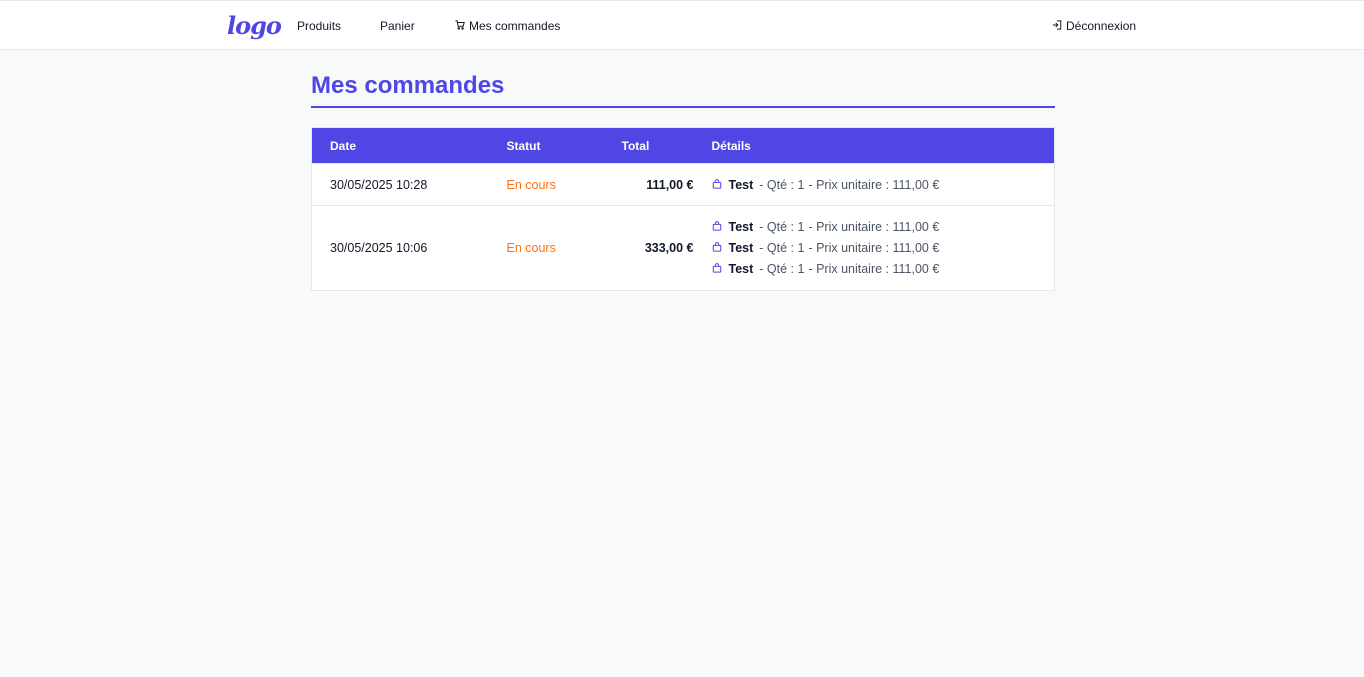 The image size is (1364, 677). Describe the element at coordinates (546, 145) in the screenshot. I see `header-status: Statut` at that location.